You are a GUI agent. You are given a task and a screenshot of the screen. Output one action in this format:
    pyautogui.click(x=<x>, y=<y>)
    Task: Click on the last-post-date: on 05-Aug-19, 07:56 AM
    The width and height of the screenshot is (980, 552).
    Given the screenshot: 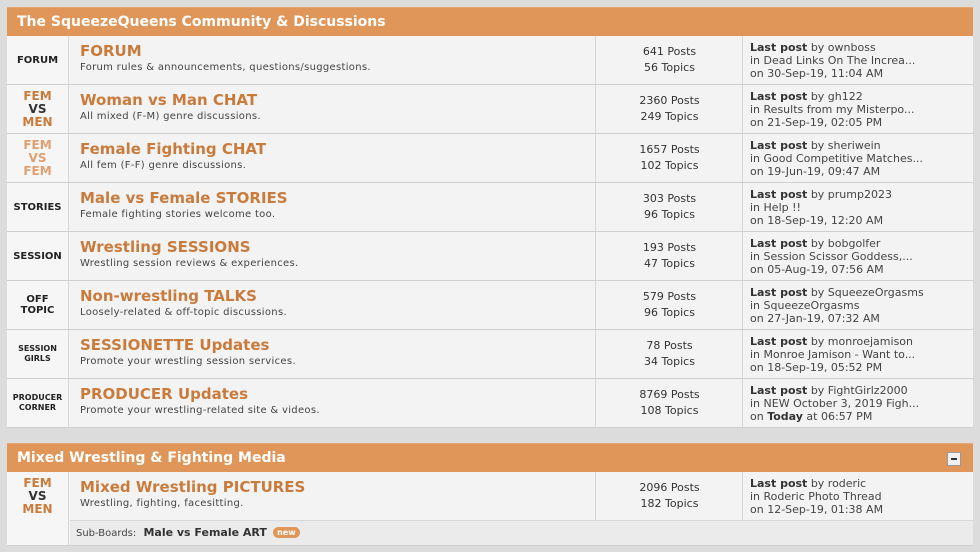 What is the action you would take?
    pyautogui.click(x=817, y=269)
    